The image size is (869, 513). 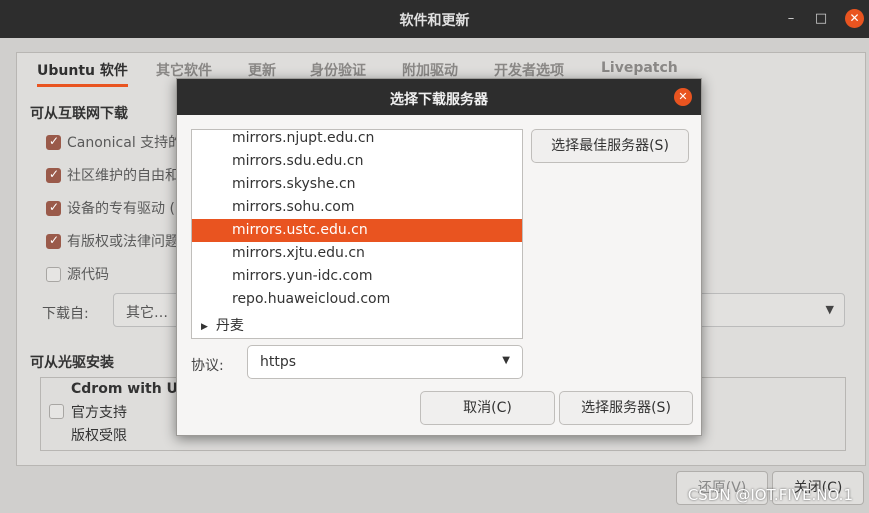 What do you see at coordinates (791, 19) in the screenshot?
I see `minimize-icon: –` at bounding box center [791, 19].